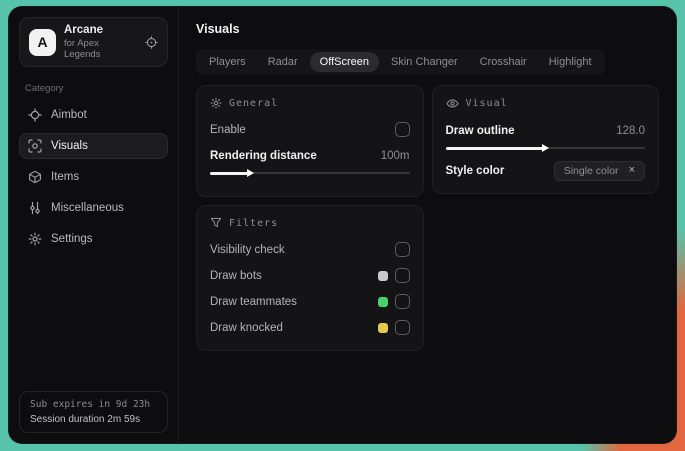 The height and width of the screenshot is (451, 685). Describe the element at coordinates (35, 208) in the screenshot. I see `sliders-icon` at that location.